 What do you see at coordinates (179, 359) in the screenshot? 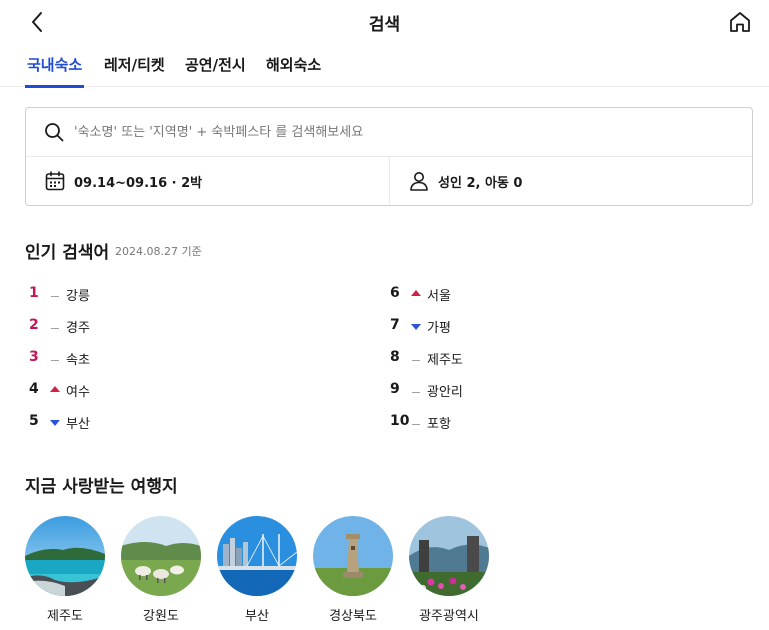
I see `popular-search-item: 3 속초` at bounding box center [179, 359].